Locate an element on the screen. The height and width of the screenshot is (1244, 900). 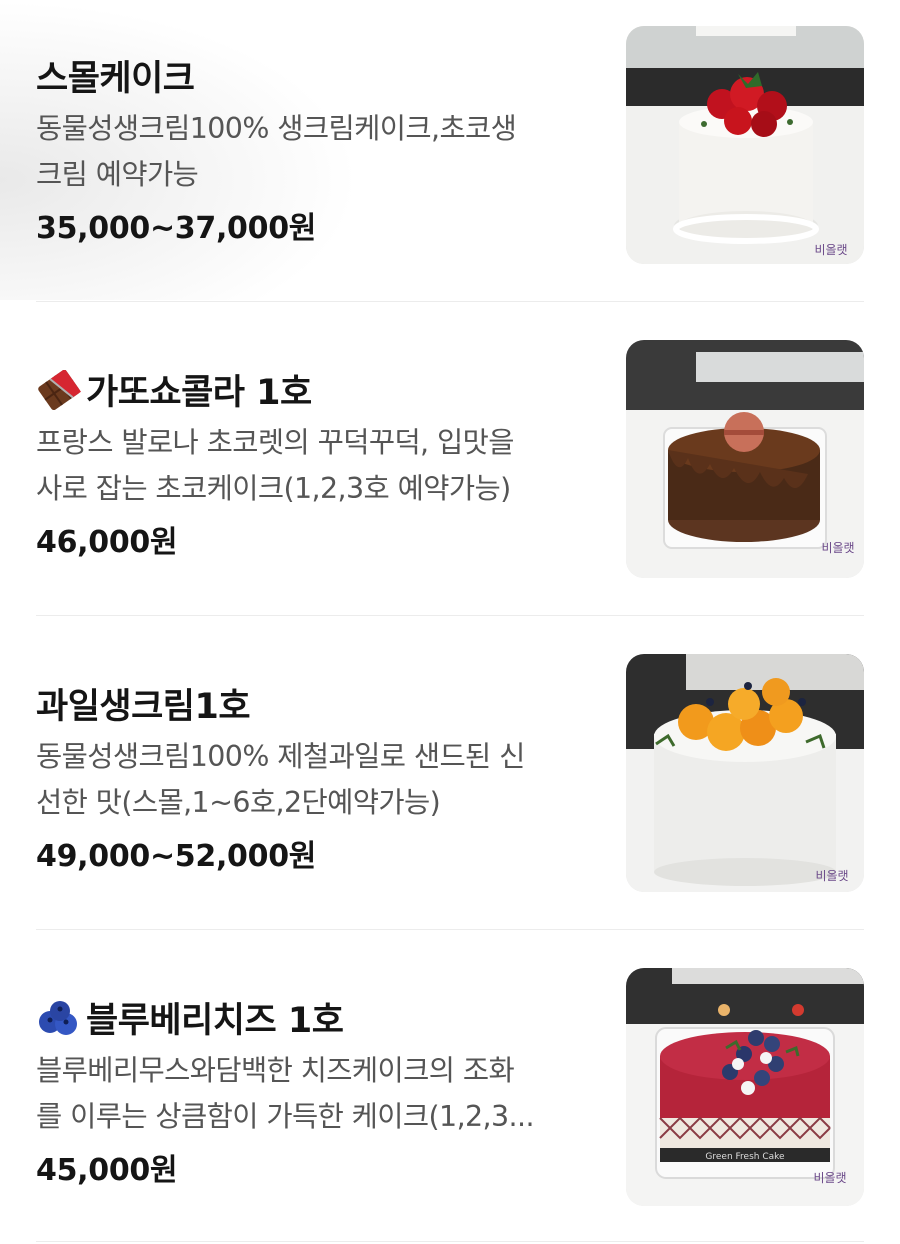
description-line: 동물성생크림100% 생크림케이크,초코생 is located at coordinates (276, 128).